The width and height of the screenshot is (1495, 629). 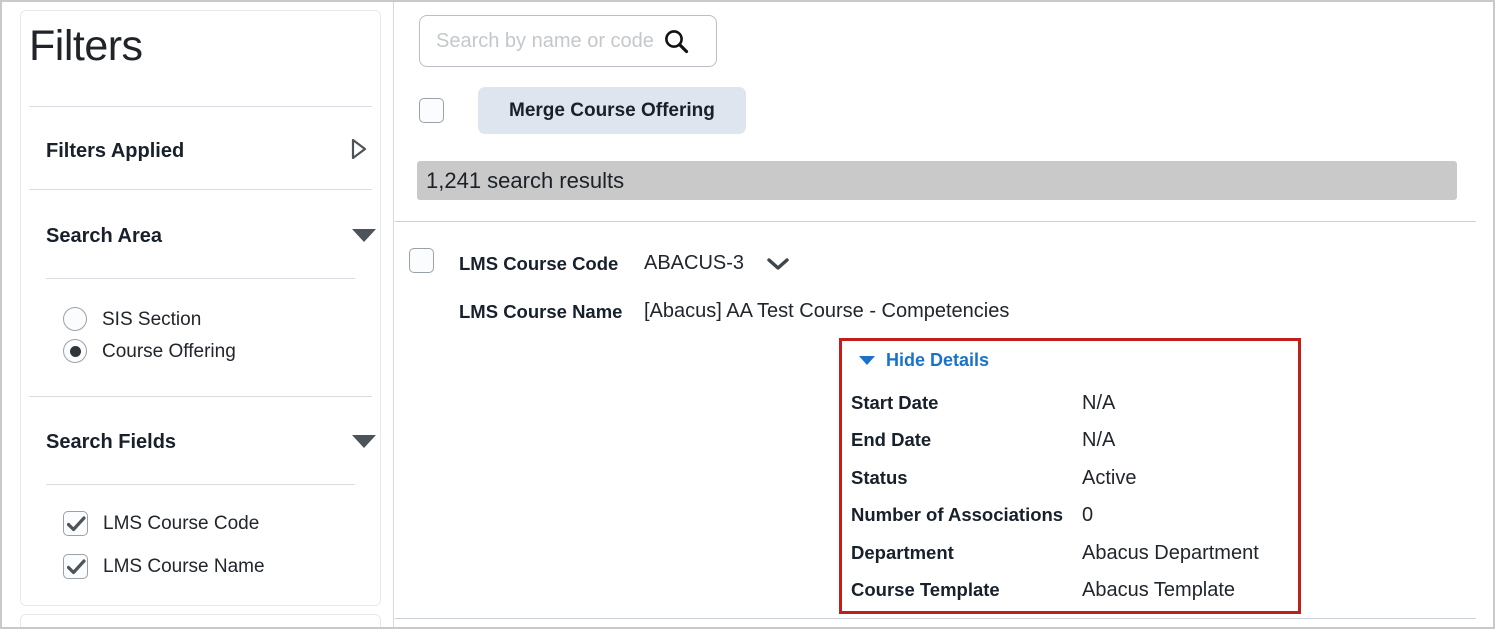 I want to click on radio-indicator-selected, so click(x=75, y=351).